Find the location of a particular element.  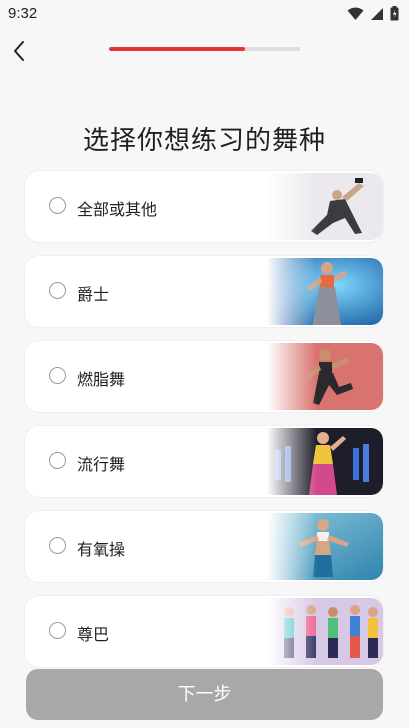

option-label: 爵士 is located at coordinates (93, 294).